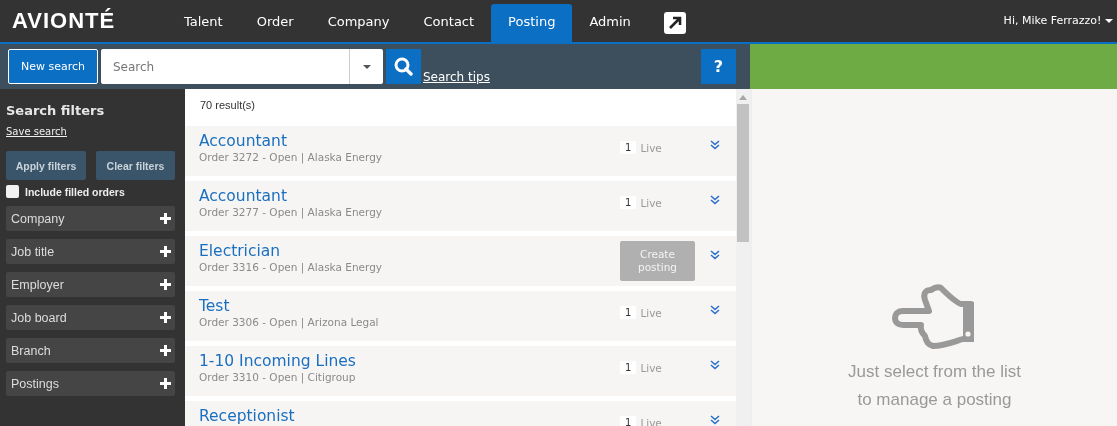  What do you see at coordinates (64, 21) in the screenshot?
I see `logo: AVIONTÉ` at bounding box center [64, 21].